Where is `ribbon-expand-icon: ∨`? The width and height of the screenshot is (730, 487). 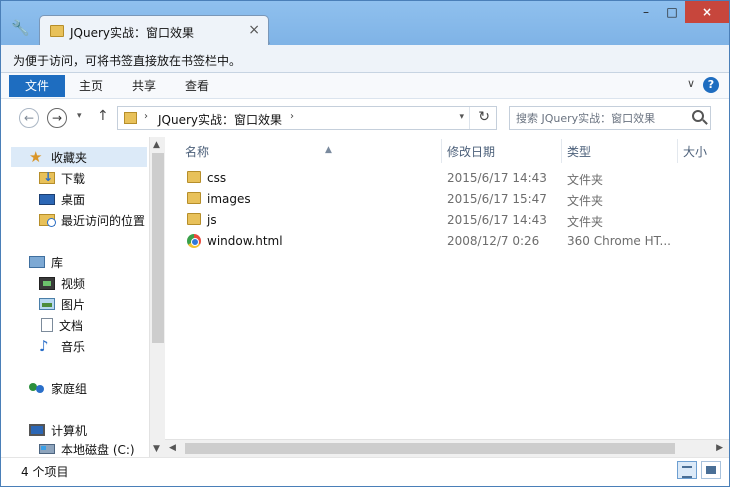 ribbon-expand-icon: ∨ is located at coordinates (691, 83).